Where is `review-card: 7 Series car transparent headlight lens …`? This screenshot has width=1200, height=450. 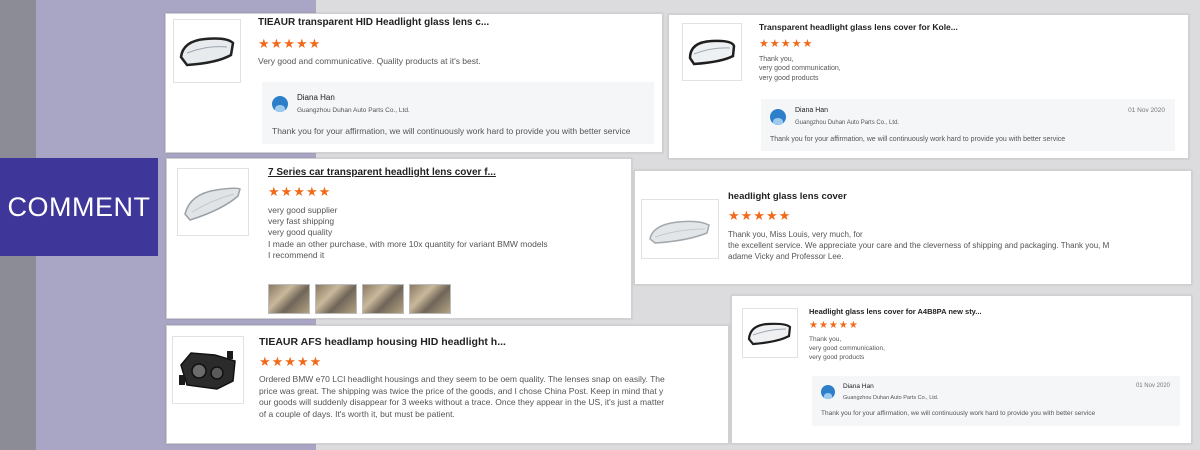
review-card: 7 Series car transparent headlight lens … is located at coordinates (399, 238).